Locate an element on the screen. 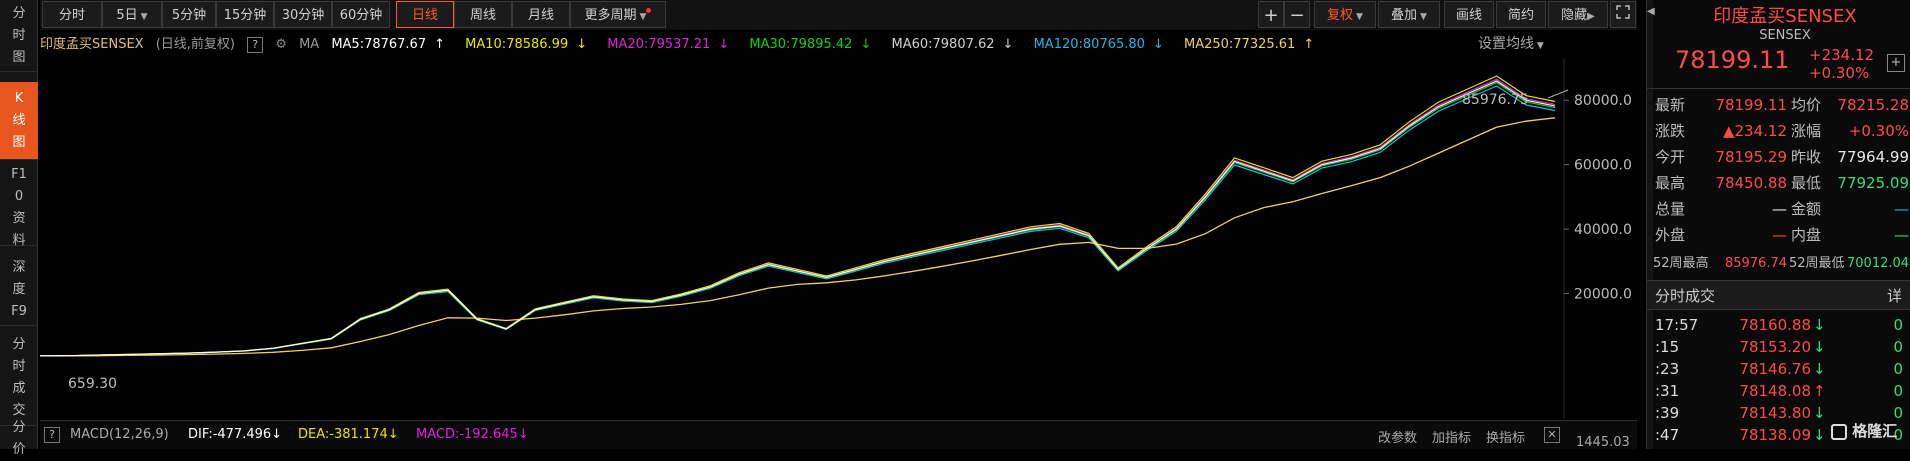  nav-intraday: 分时图 is located at coordinates (19, 36).